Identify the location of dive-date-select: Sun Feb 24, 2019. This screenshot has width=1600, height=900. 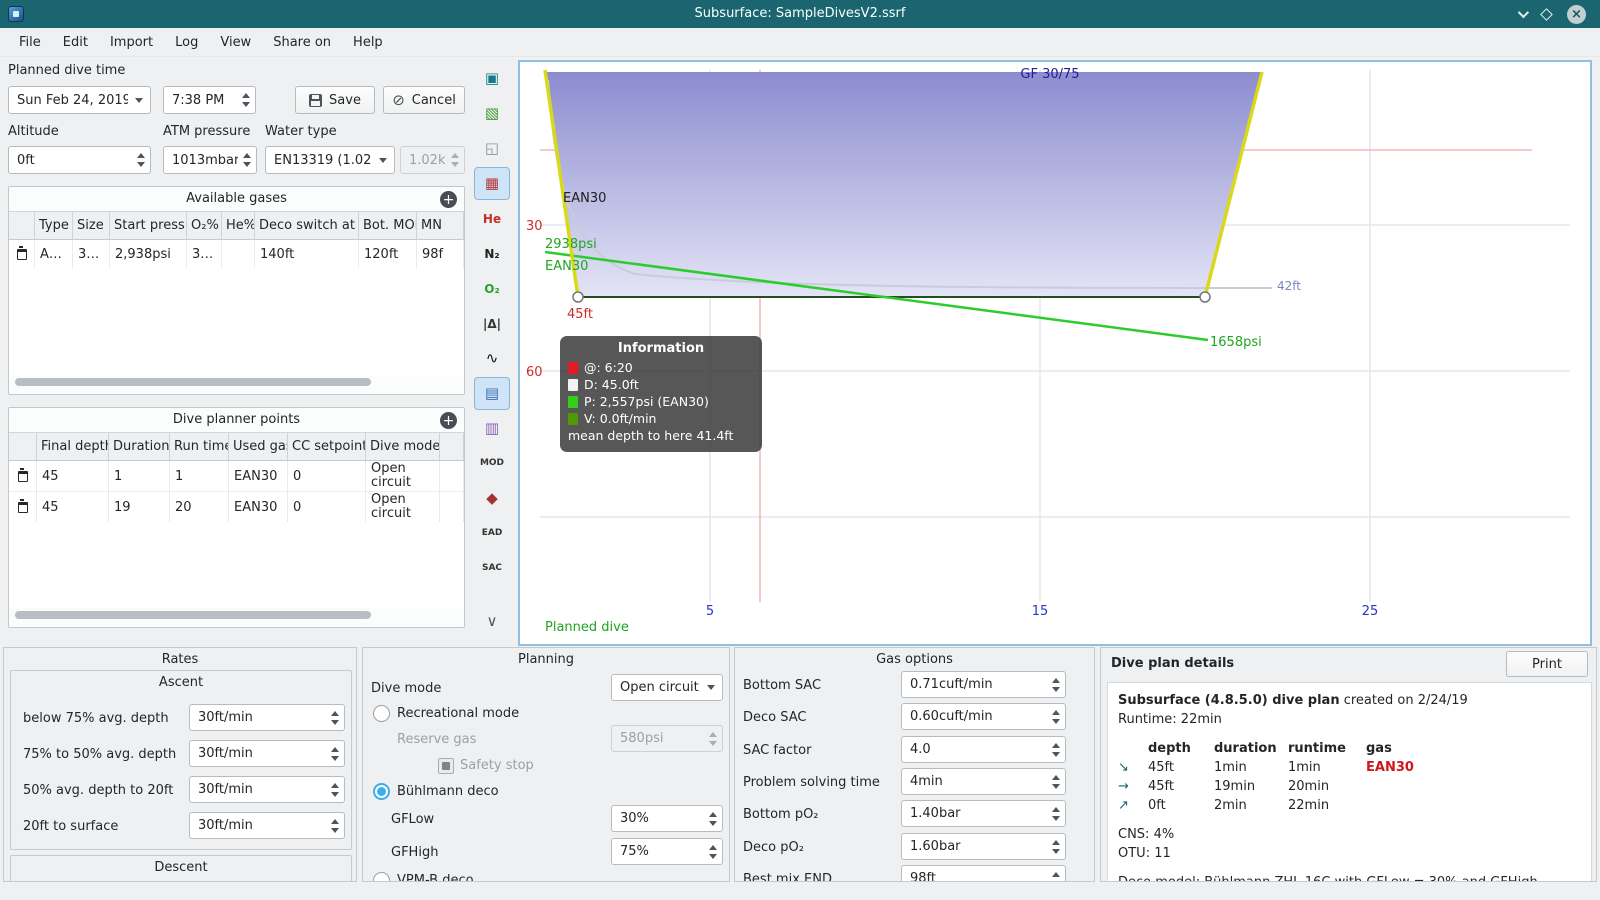
(79, 100).